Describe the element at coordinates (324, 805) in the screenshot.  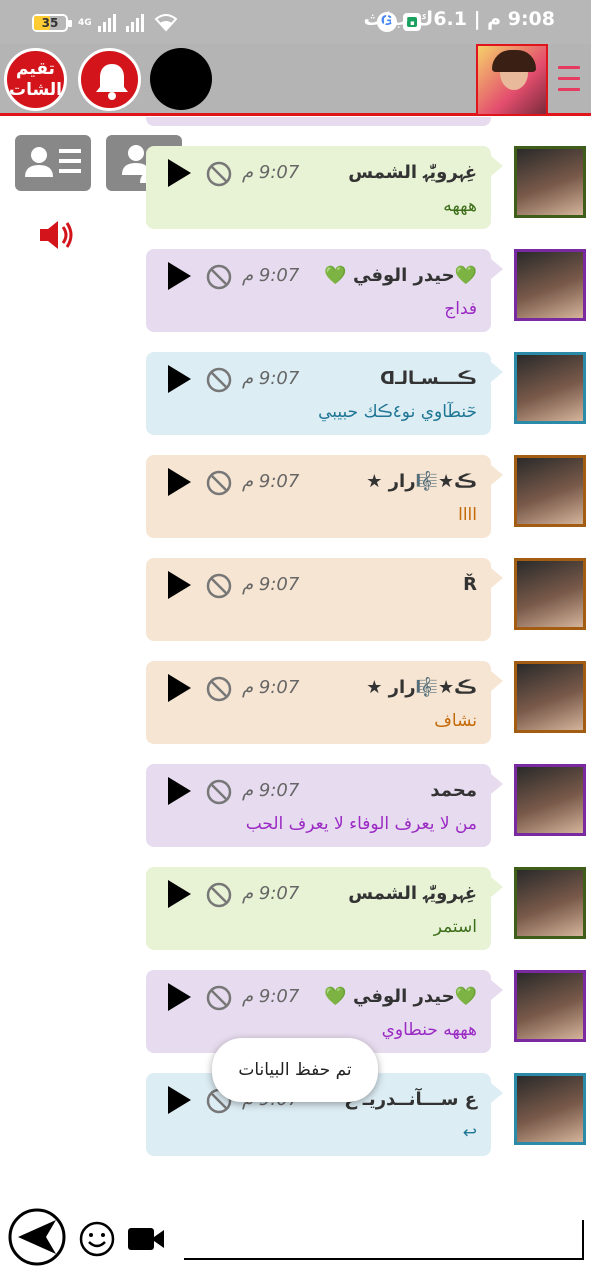
I see `message-bubble: 9:07 م محمد من لا يعرف الوفاء لا يعرف الحب` at that location.